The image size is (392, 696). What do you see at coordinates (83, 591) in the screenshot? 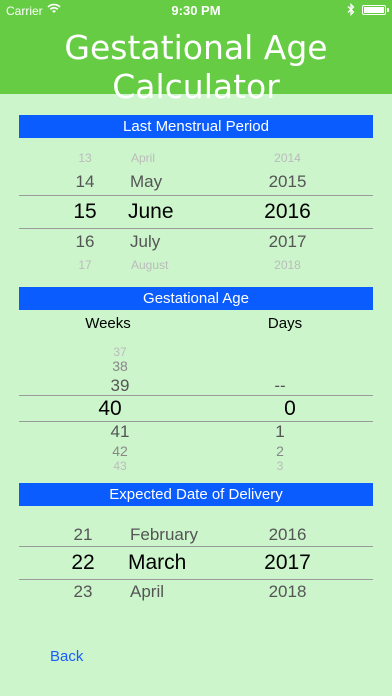
I see `edd-day-option: 23` at bounding box center [83, 591].